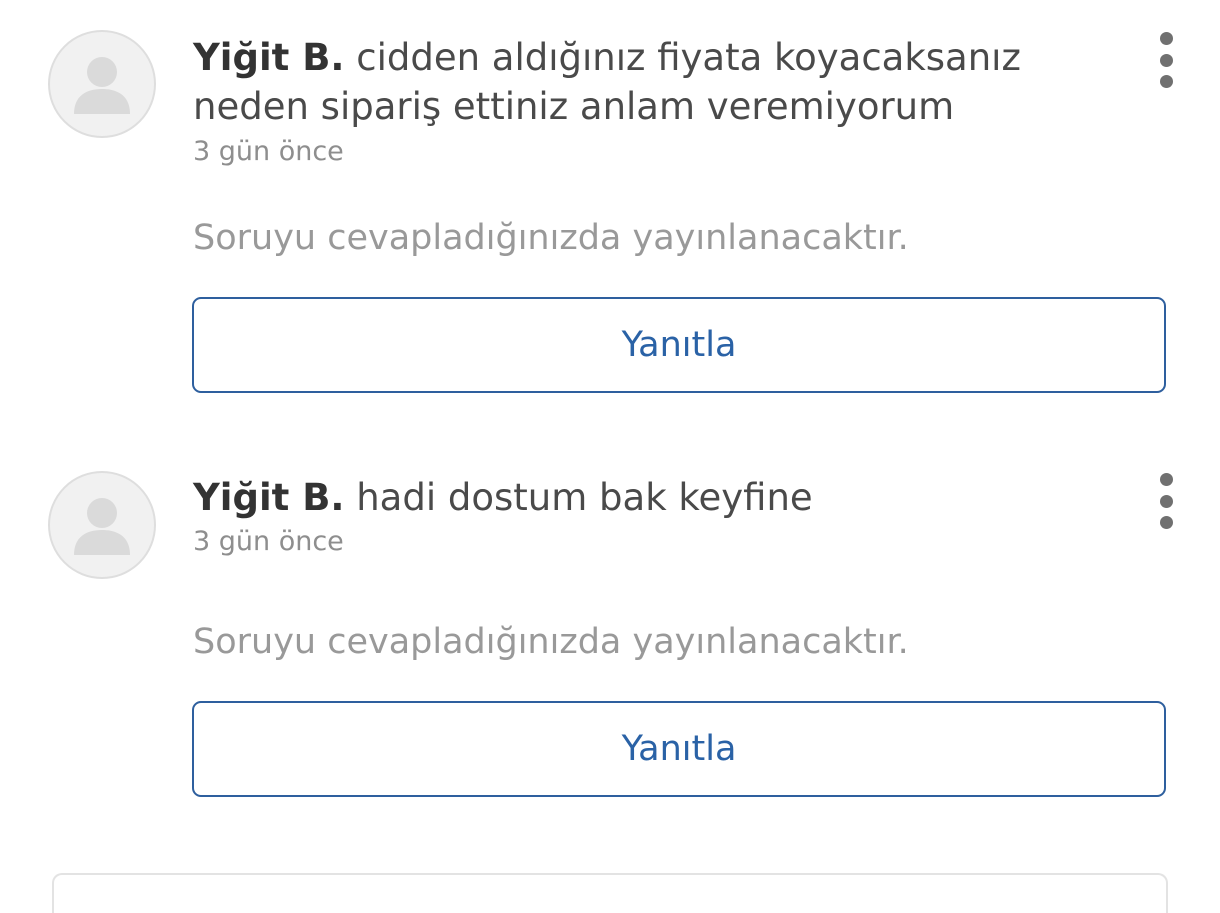 This screenshot has width=1220, height=913. What do you see at coordinates (584, 497) in the screenshot?
I see `question-body: hadi dostum bak keyfine` at bounding box center [584, 497].